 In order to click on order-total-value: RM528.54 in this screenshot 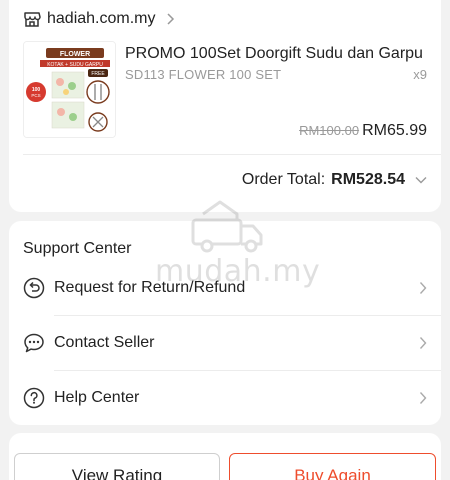, I will do `click(368, 179)`.